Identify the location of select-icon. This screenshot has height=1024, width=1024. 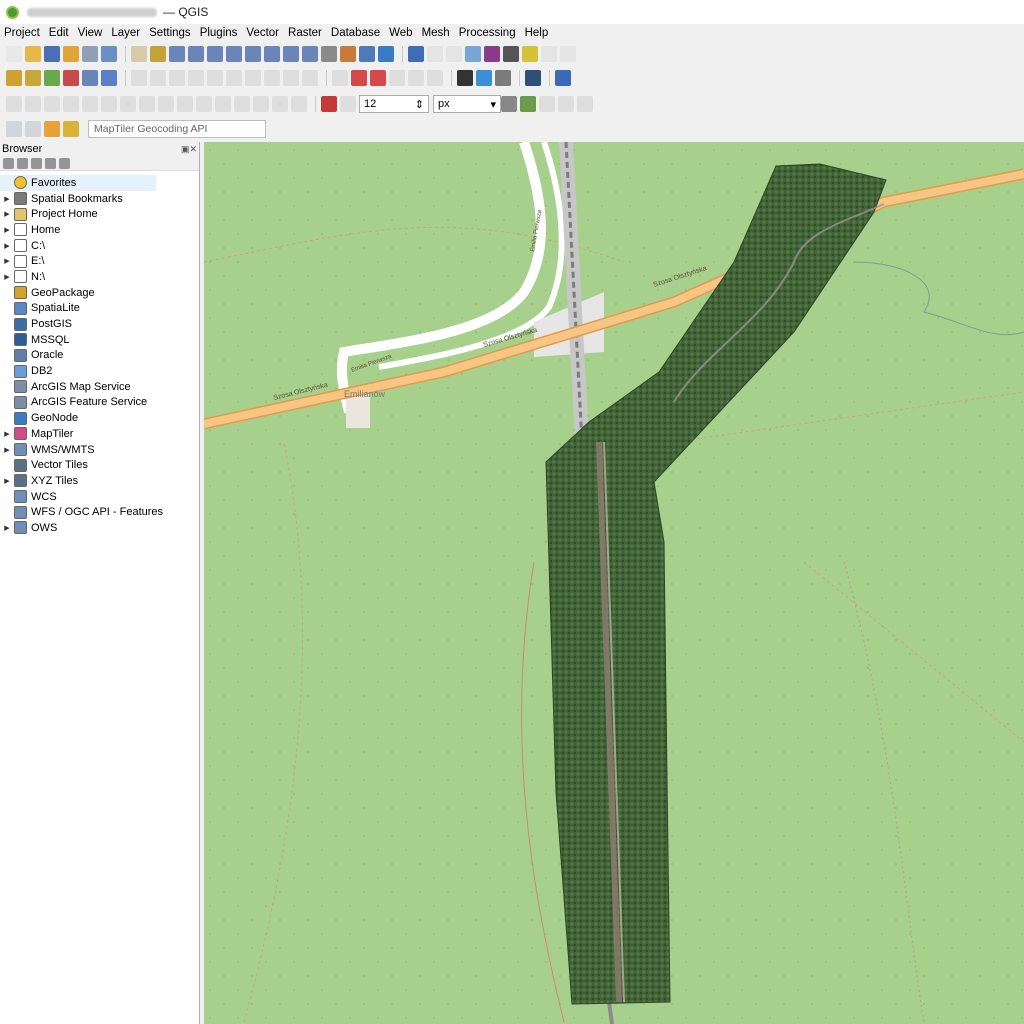
(435, 54).